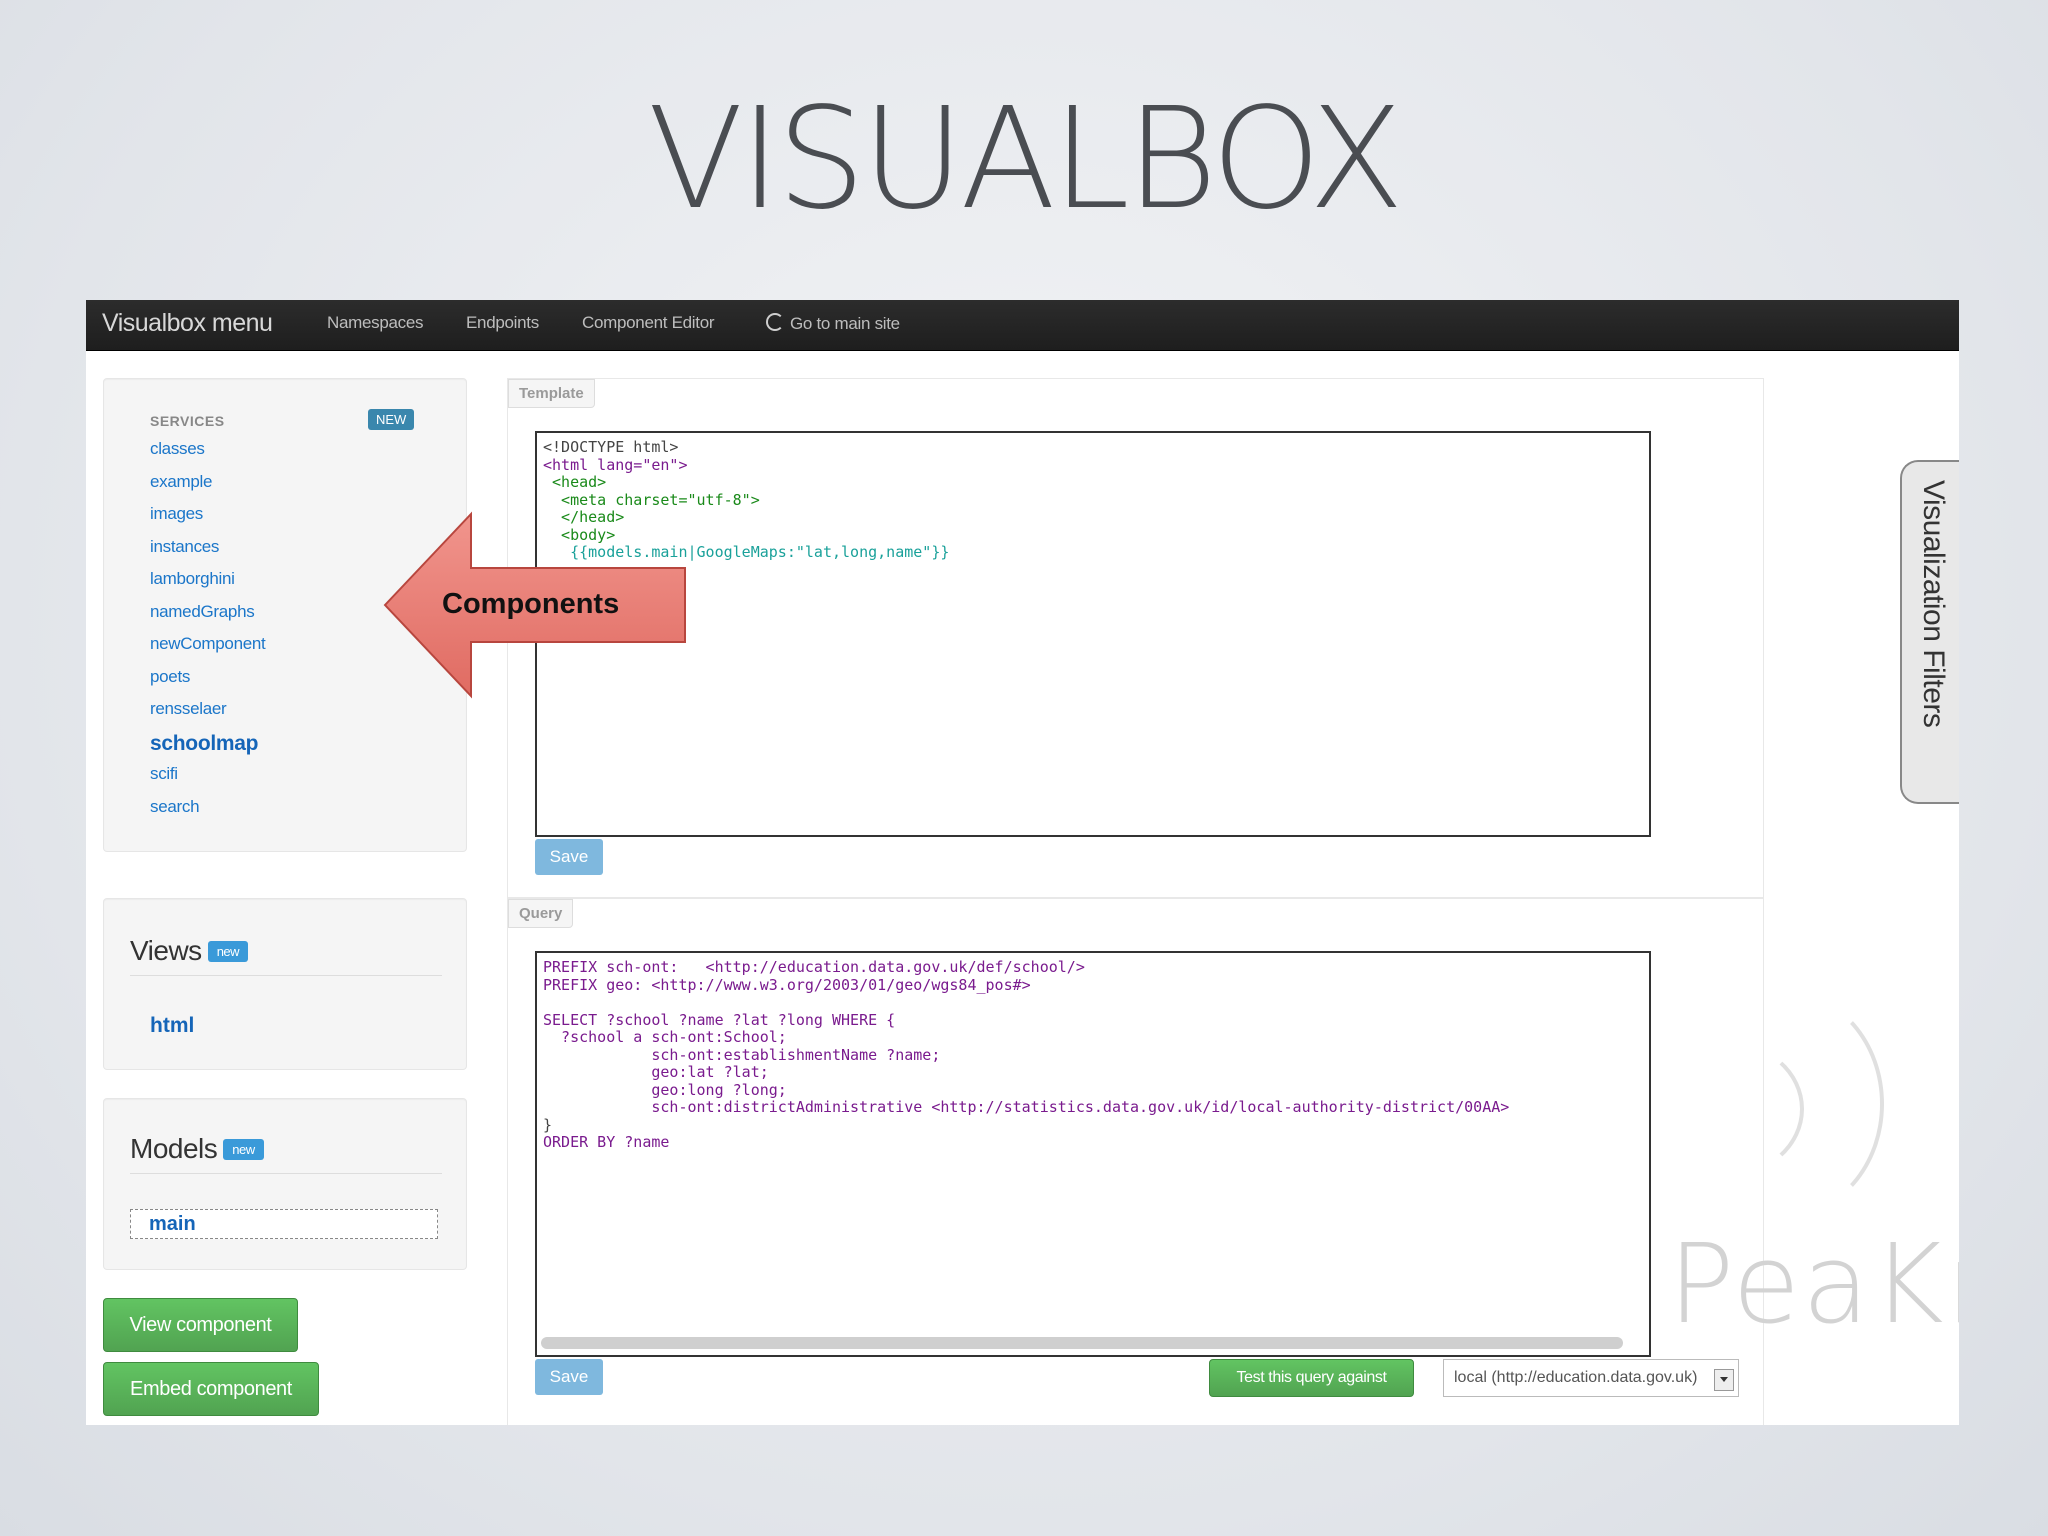  I want to click on query-line: SELECT ?school ?name ?lat ?long WHERE {, so click(719, 1019).